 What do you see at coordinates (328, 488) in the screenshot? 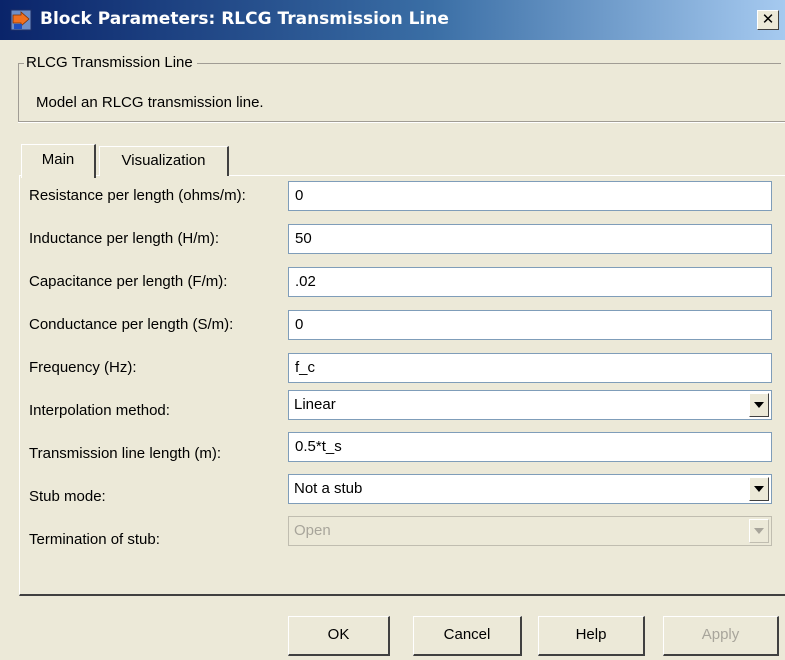
I see `stub-mode-value: Not a stub` at bounding box center [328, 488].